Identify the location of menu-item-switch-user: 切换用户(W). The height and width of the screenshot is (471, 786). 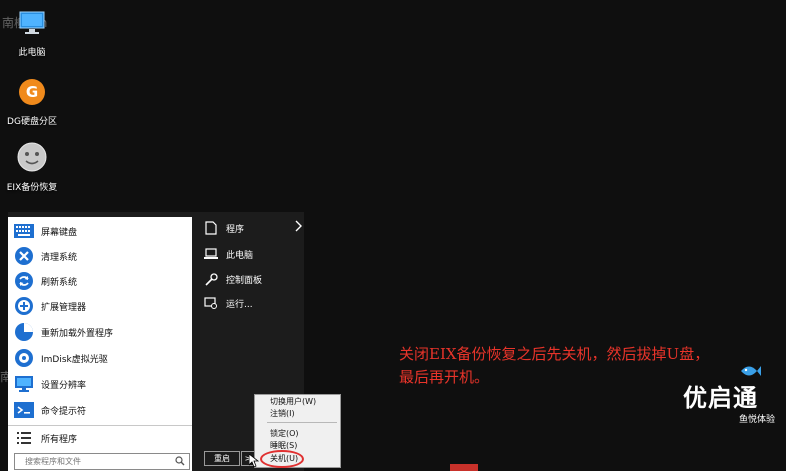
(293, 401).